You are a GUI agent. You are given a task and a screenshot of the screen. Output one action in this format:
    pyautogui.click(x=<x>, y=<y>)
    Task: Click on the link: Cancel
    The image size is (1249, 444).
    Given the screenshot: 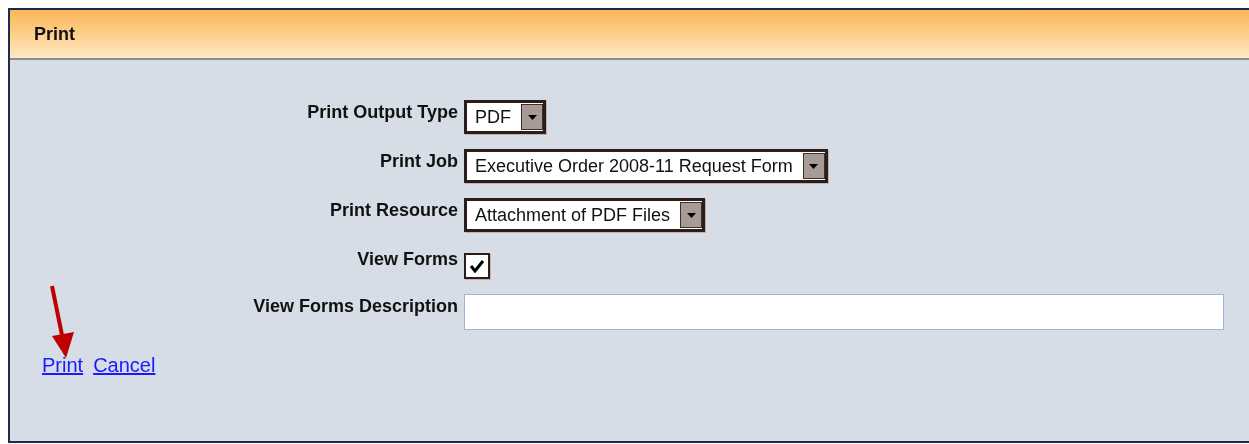 What is the action you would take?
    pyautogui.click(x=124, y=365)
    